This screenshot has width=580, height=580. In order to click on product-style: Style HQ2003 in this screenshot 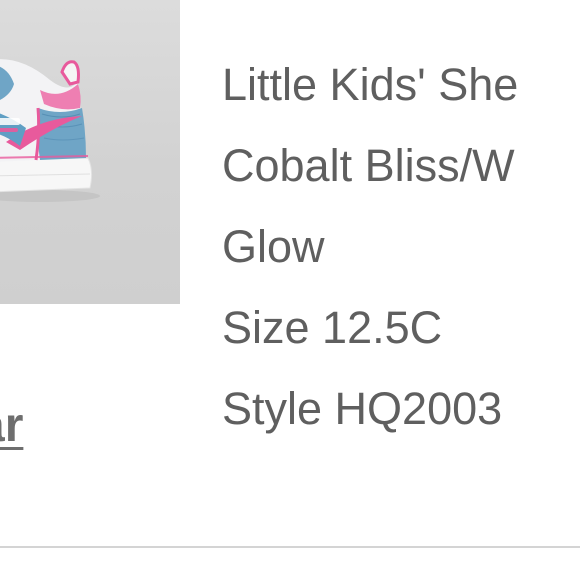, I will do `click(362, 408)`.